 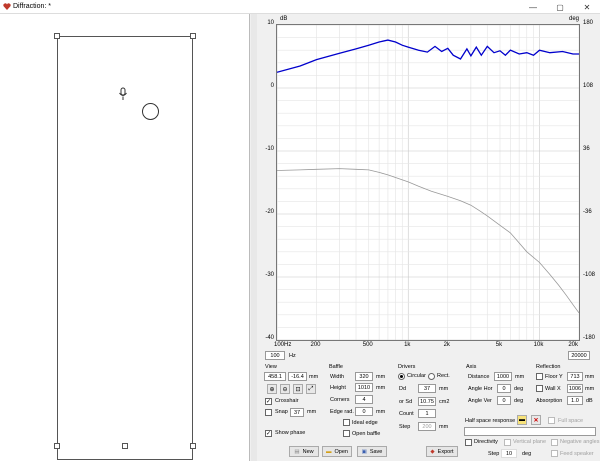 What do you see at coordinates (533, 7) in the screenshot?
I see `minimize-button: —` at bounding box center [533, 7].